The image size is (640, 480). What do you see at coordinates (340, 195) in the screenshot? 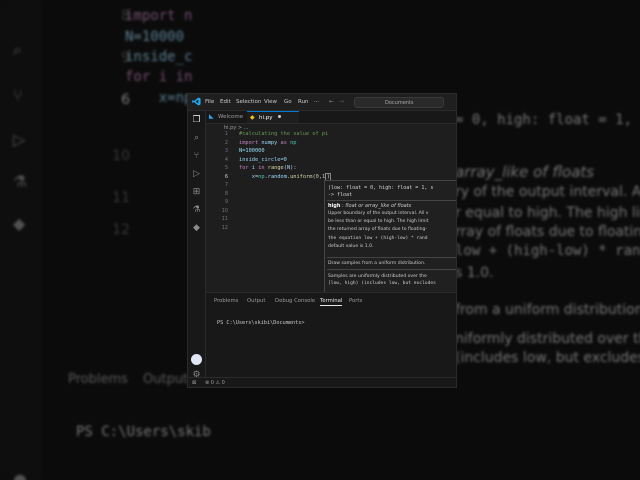
I see `signature-return: -> float` at bounding box center [340, 195].